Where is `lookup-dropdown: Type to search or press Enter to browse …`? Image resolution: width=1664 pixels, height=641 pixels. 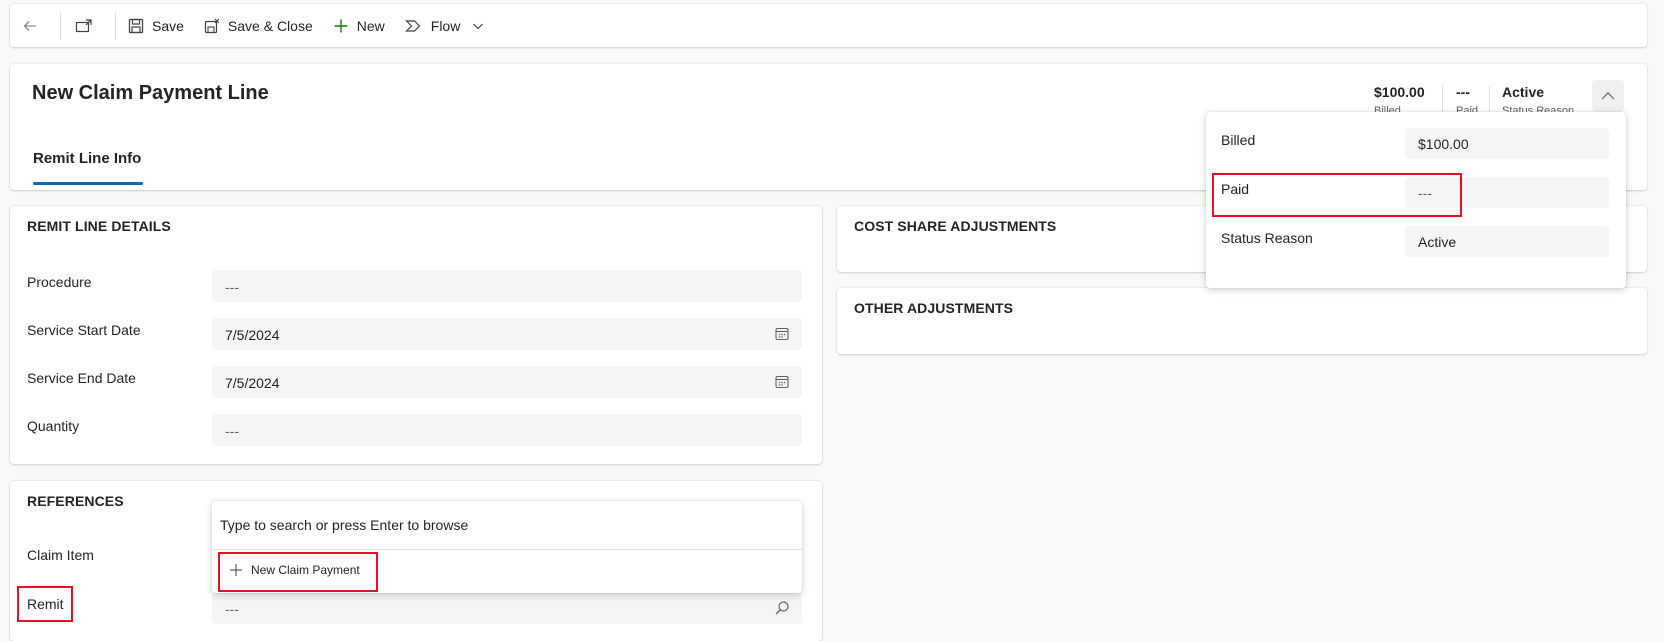
lookup-dropdown: Type to search or press Enter to browse … is located at coordinates (507, 547).